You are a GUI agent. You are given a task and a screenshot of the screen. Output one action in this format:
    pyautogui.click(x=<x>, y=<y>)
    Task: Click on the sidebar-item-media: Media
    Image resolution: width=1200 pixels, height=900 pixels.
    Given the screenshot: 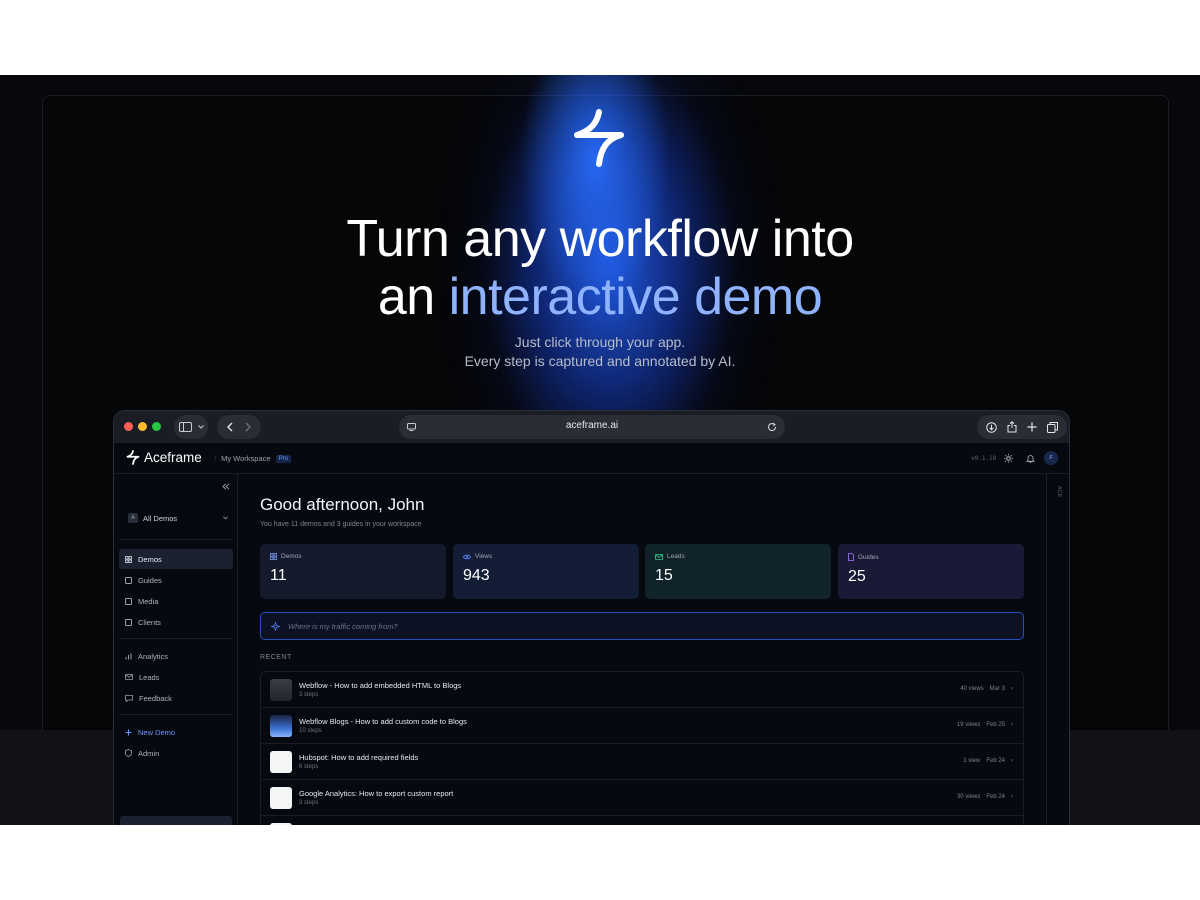 What is the action you would take?
    pyautogui.click(x=176, y=601)
    